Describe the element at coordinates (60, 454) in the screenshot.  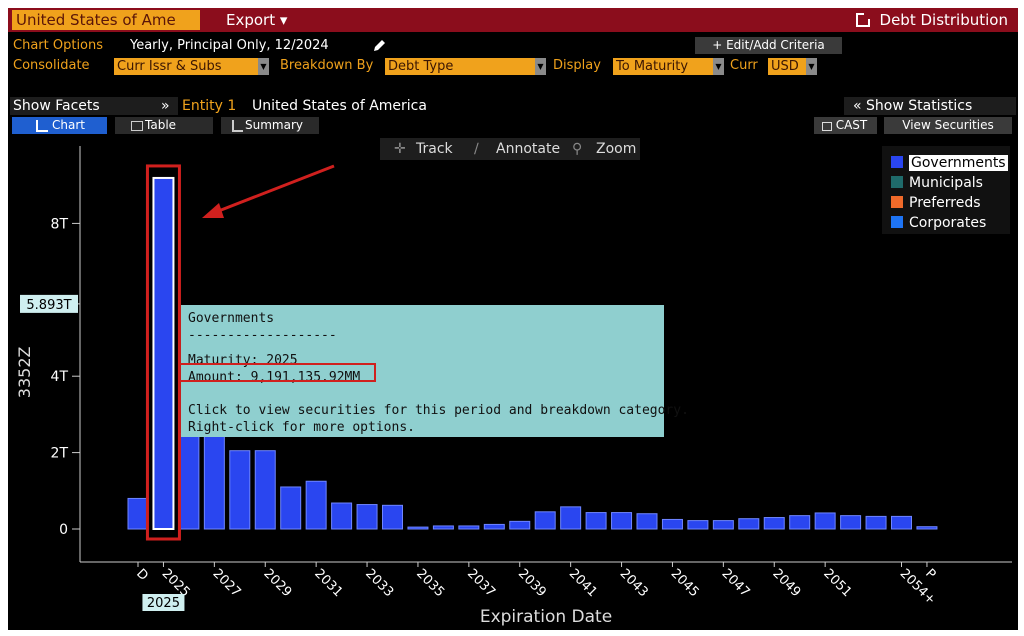
I see `y-tick-label: 2T` at that location.